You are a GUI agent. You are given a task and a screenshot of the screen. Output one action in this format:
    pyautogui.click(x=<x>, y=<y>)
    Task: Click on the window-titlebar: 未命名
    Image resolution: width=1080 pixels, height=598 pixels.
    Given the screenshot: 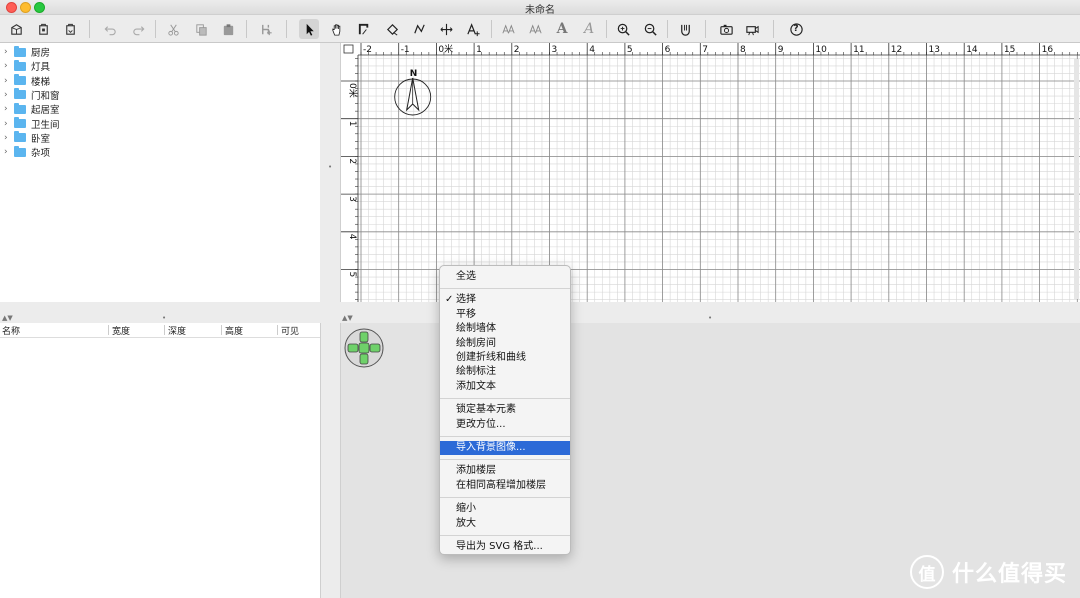 What is the action you would take?
    pyautogui.click(x=540, y=8)
    